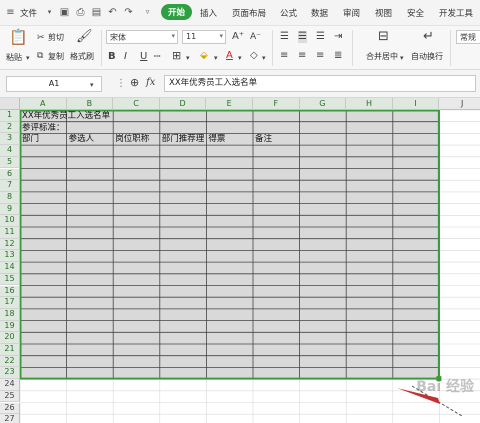 Image resolution: width=480 pixels, height=423 pixels. I want to click on font-color-icon: A, so click(229, 56).